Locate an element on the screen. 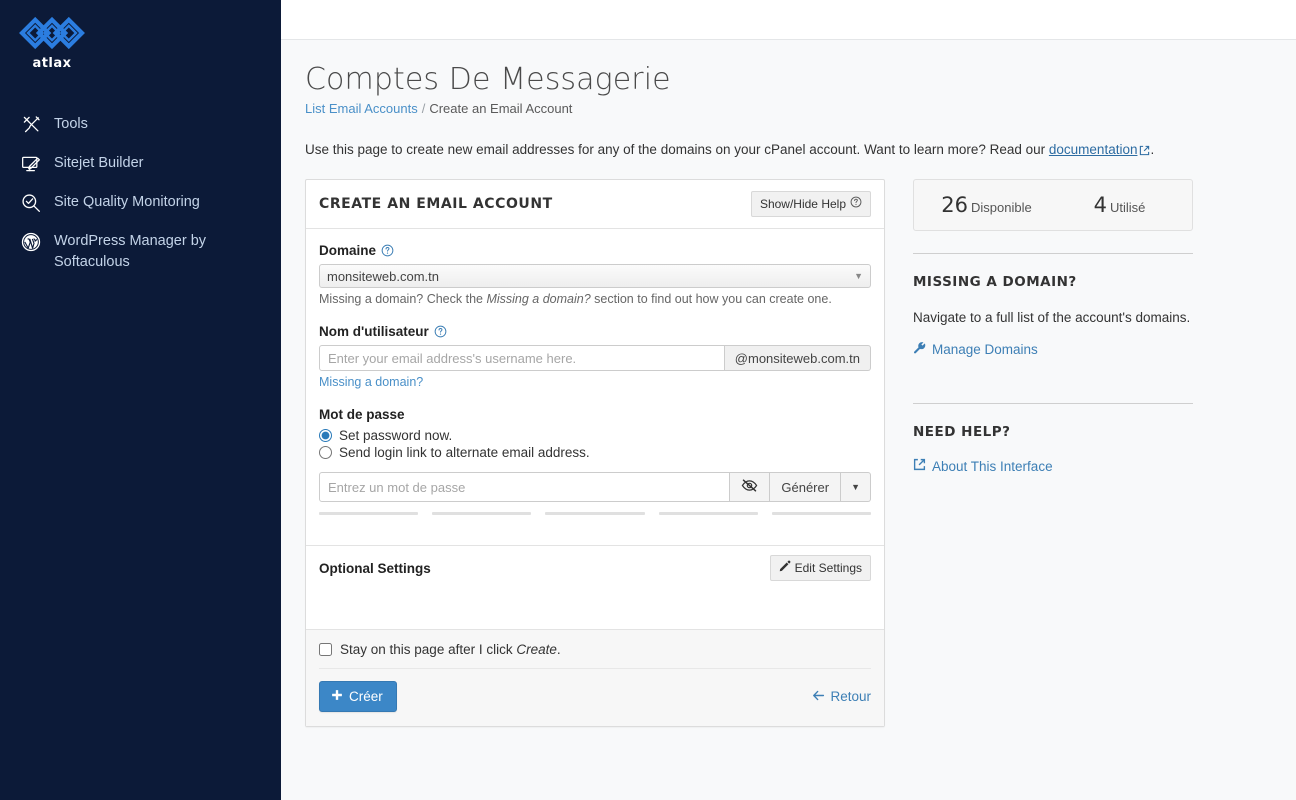 The image size is (1296, 800). username-input is located at coordinates (522, 358).